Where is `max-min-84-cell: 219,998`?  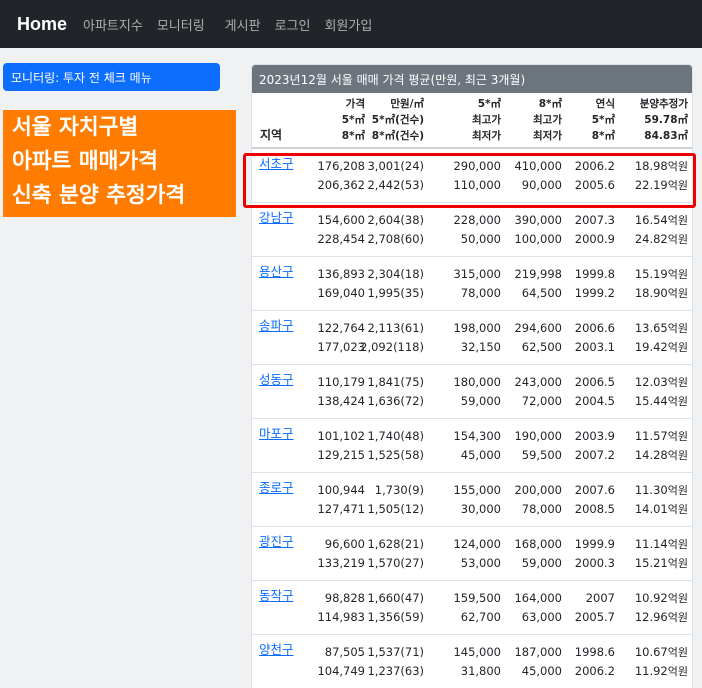 max-min-84-cell: 219,998 is located at coordinates (538, 274).